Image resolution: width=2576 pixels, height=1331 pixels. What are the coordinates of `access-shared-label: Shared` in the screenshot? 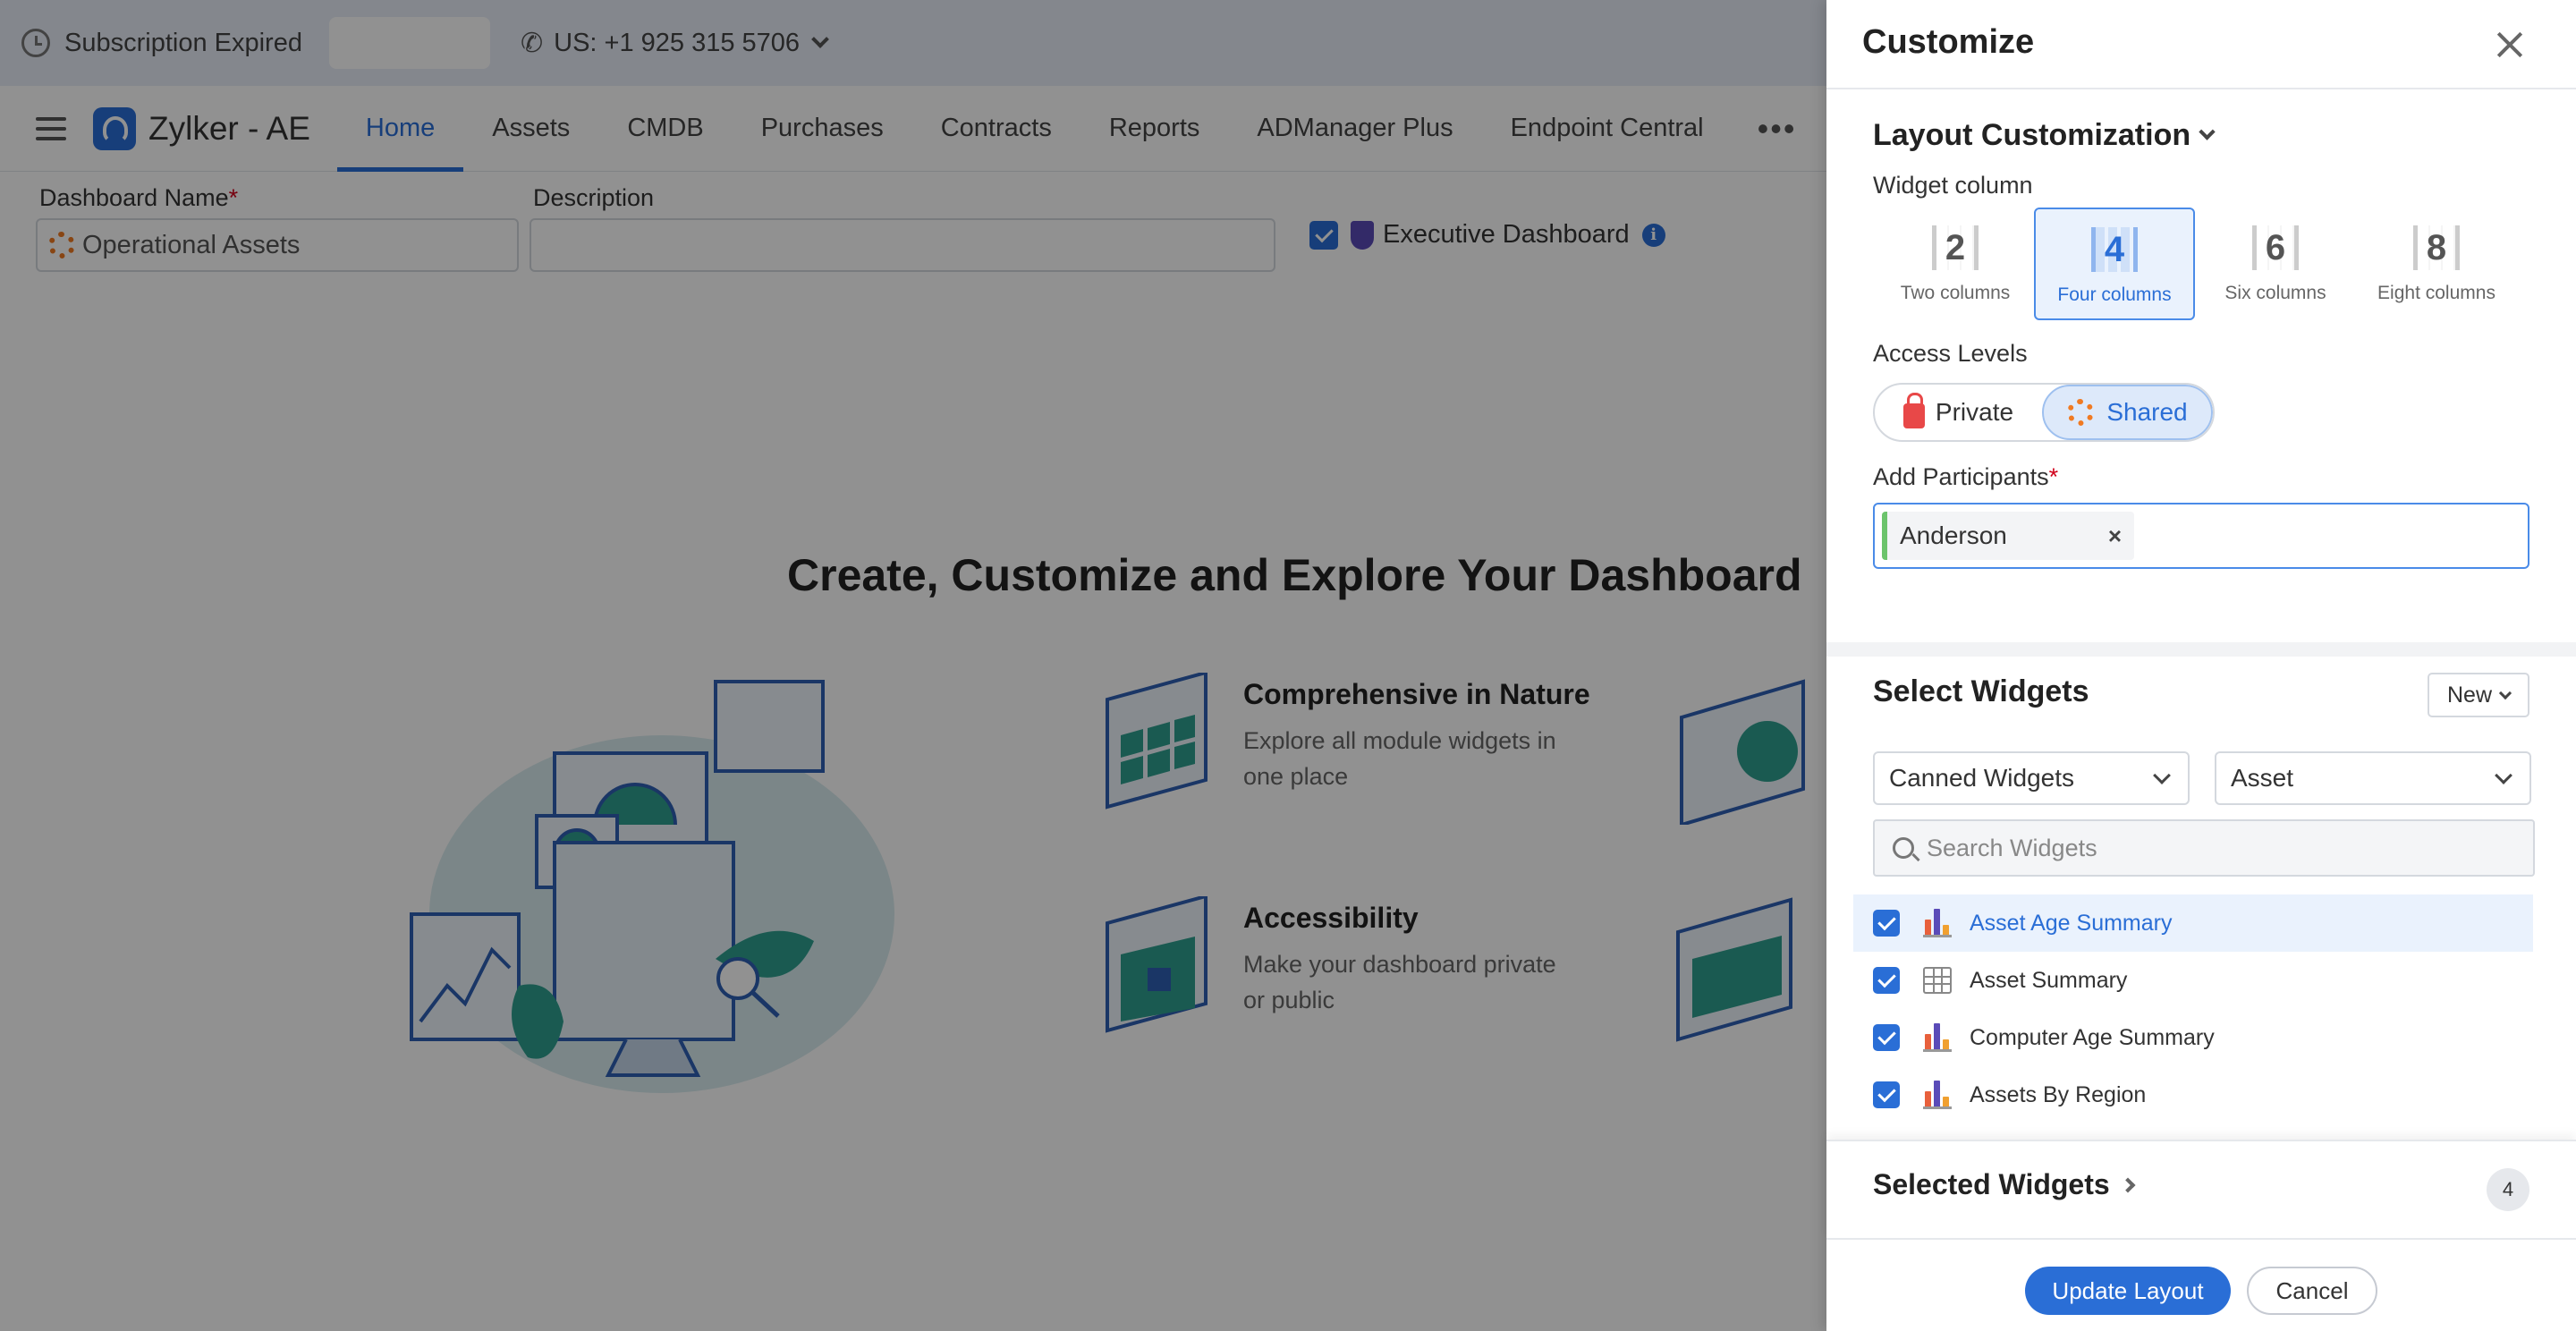 It's located at (2147, 412).